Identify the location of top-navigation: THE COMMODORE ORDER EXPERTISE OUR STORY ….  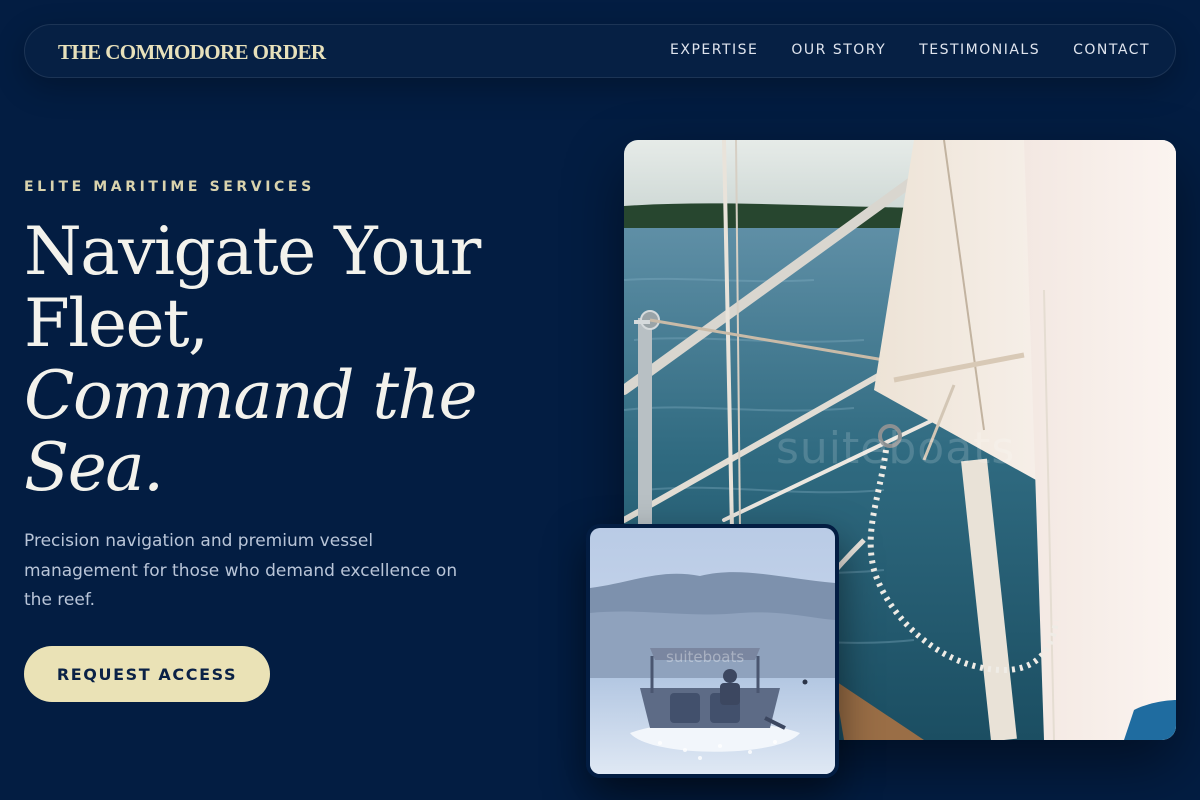
(600, 51).